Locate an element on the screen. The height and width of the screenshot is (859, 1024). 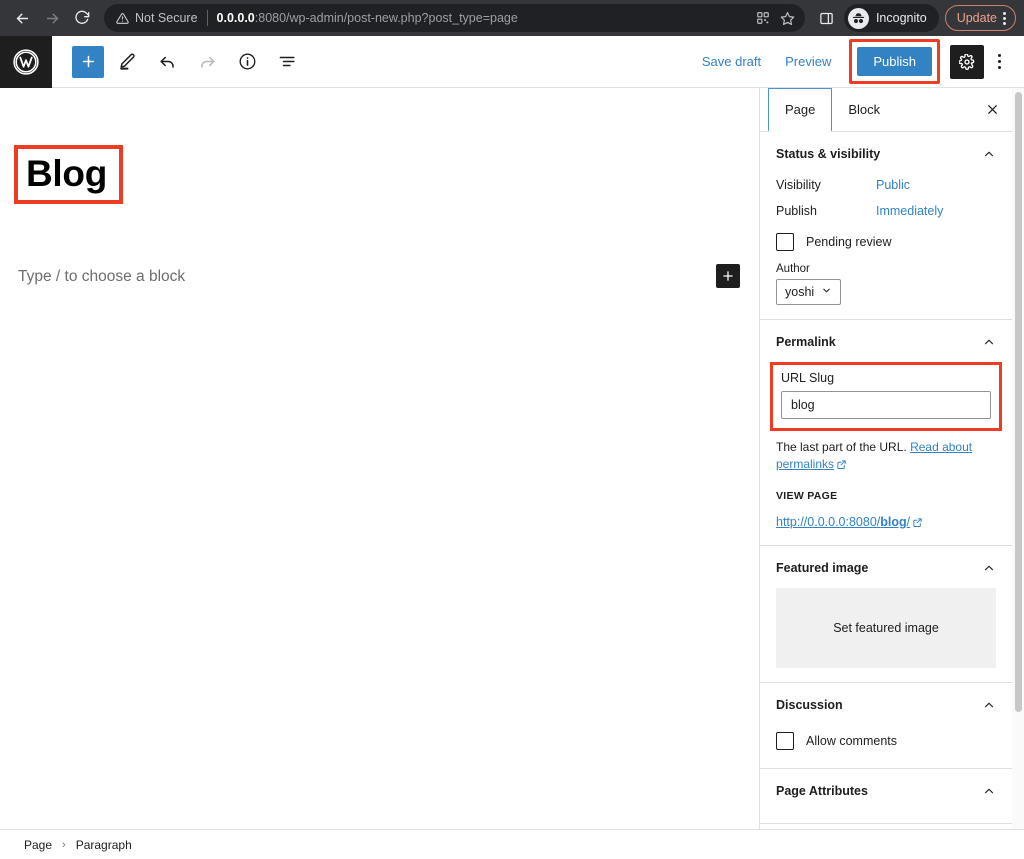
panel-featured-image: Featured image Set featured image is located at coordinates (886, 614).